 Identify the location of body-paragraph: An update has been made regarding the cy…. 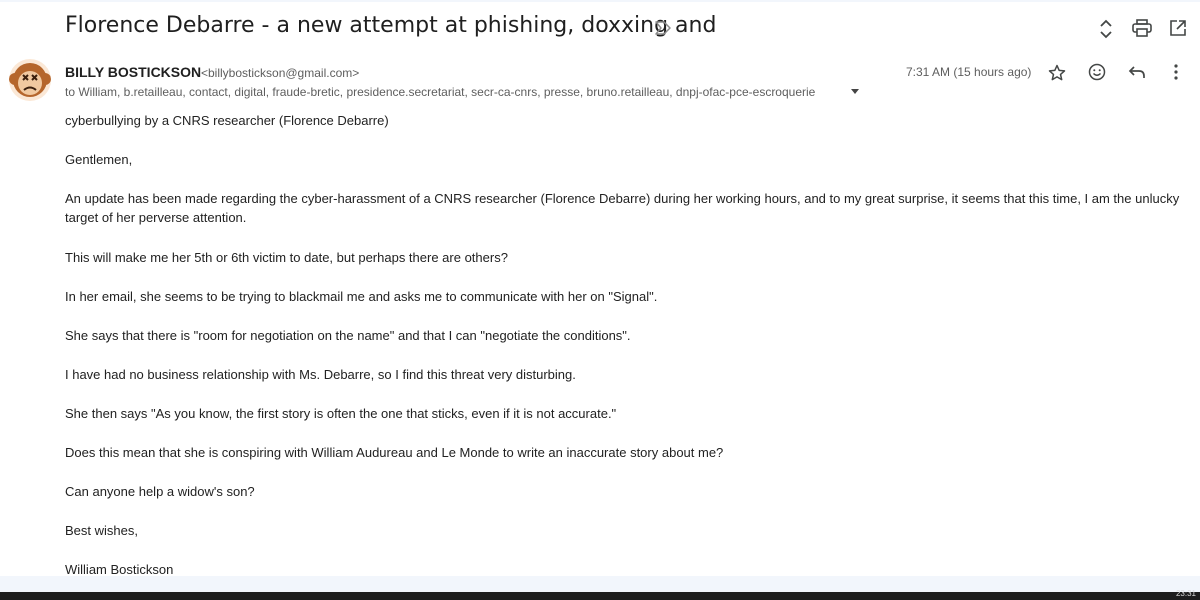
(622, 208).